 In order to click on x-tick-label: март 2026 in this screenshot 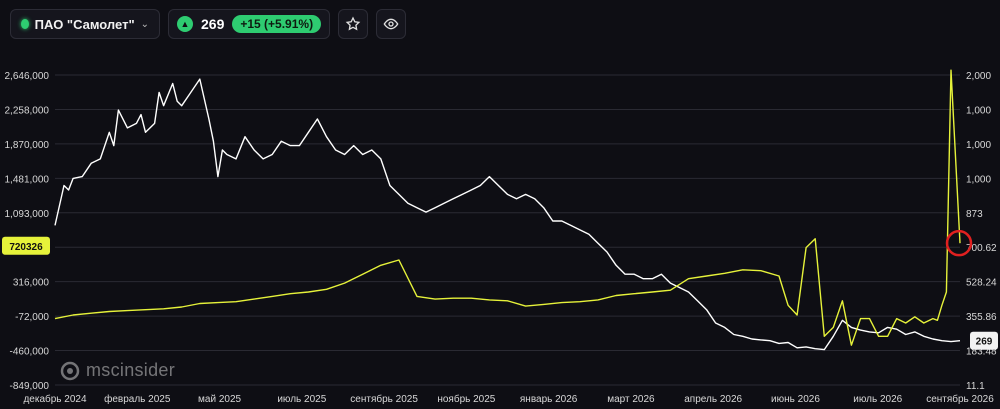, I will do `click(631, 399)`.